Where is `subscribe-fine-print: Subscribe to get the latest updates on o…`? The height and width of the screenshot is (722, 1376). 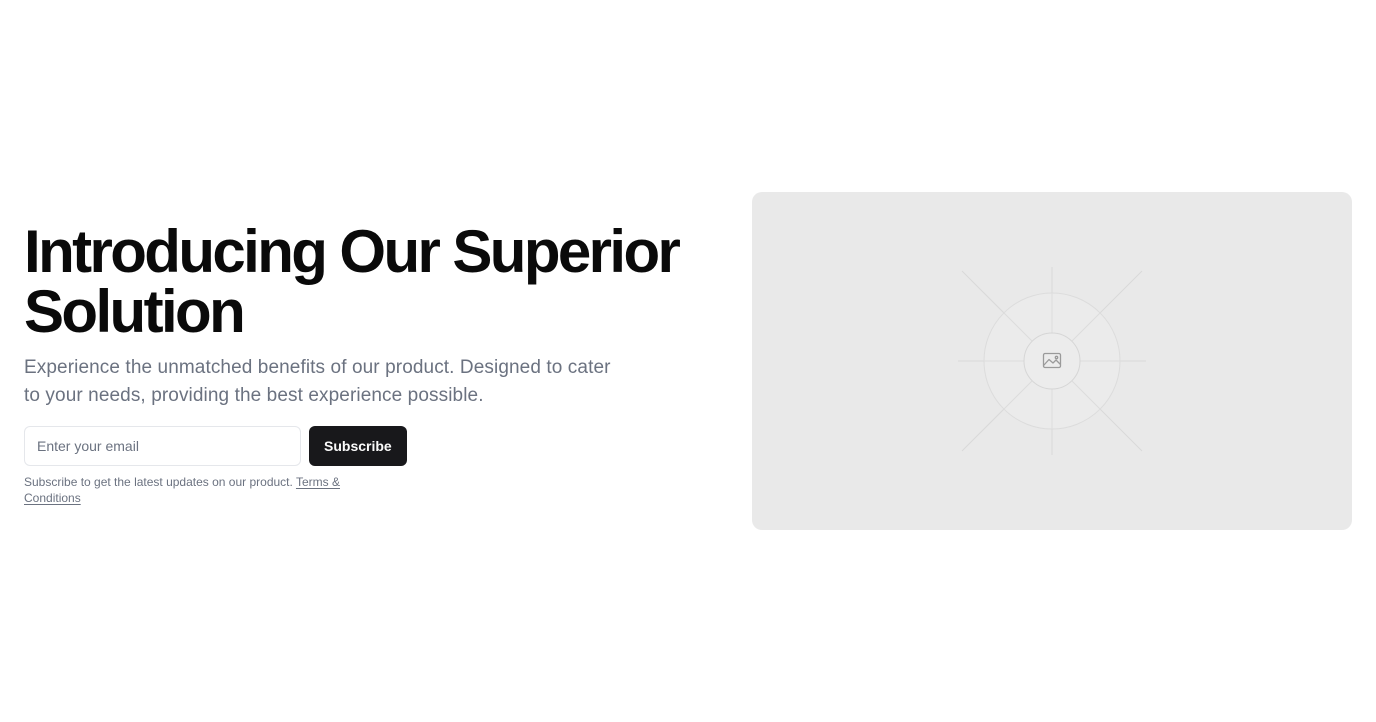
subscribe-fine-print: Subscribe to get the latest updates on o… is located at coordinates (204, 490).